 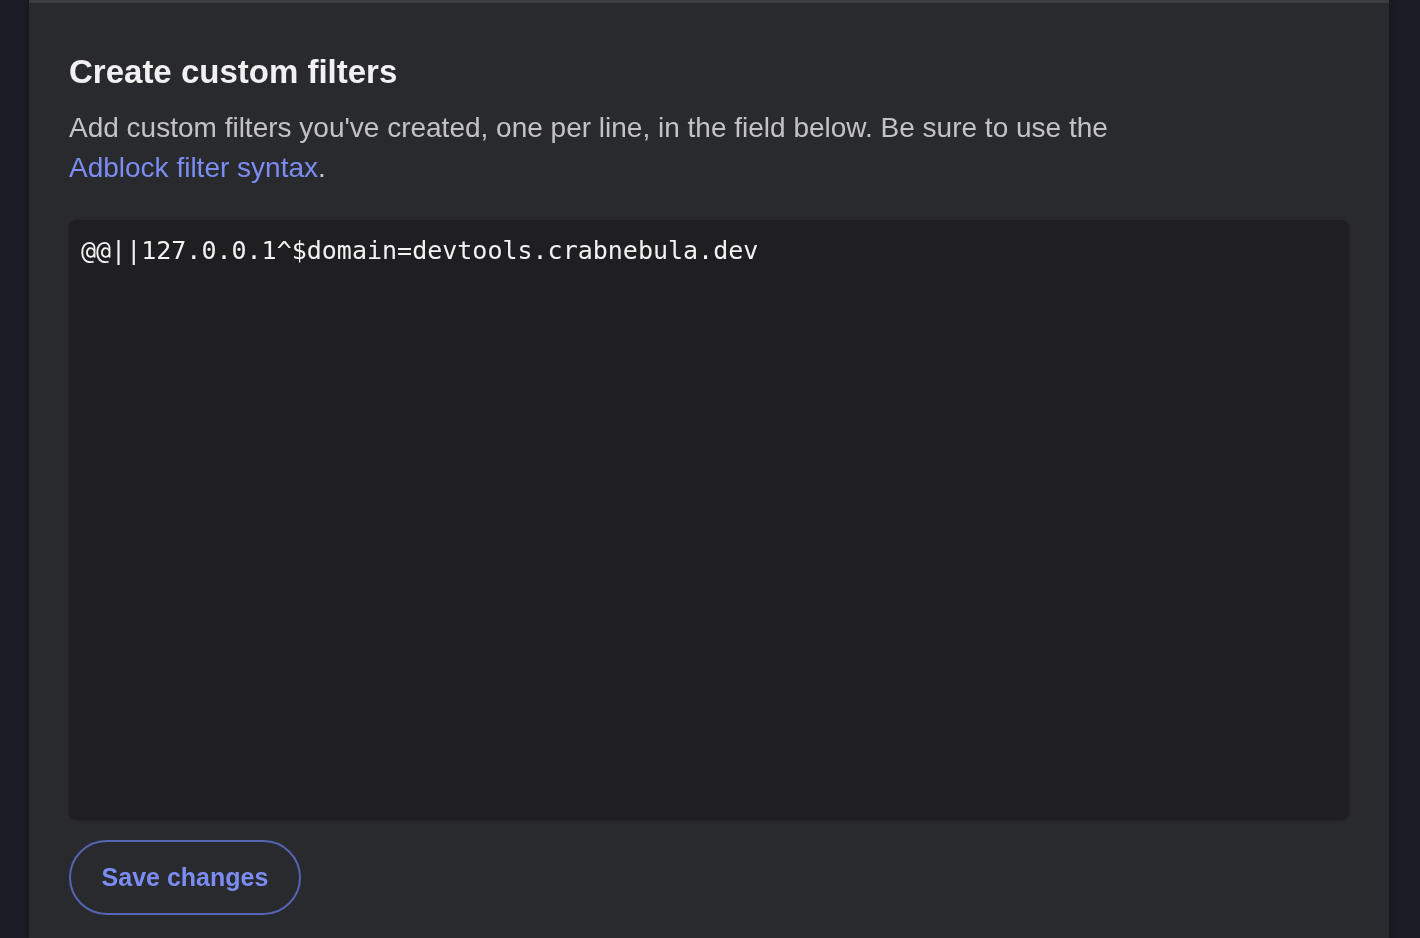 I want to click on description-text: Add custom filters you've created, one per line, in the field below. Be sure to use the Adblock filter syntax., so click(x=589, y=148).